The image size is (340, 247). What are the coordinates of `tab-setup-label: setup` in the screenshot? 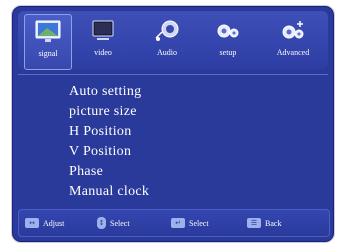 It's located at (228, 52).